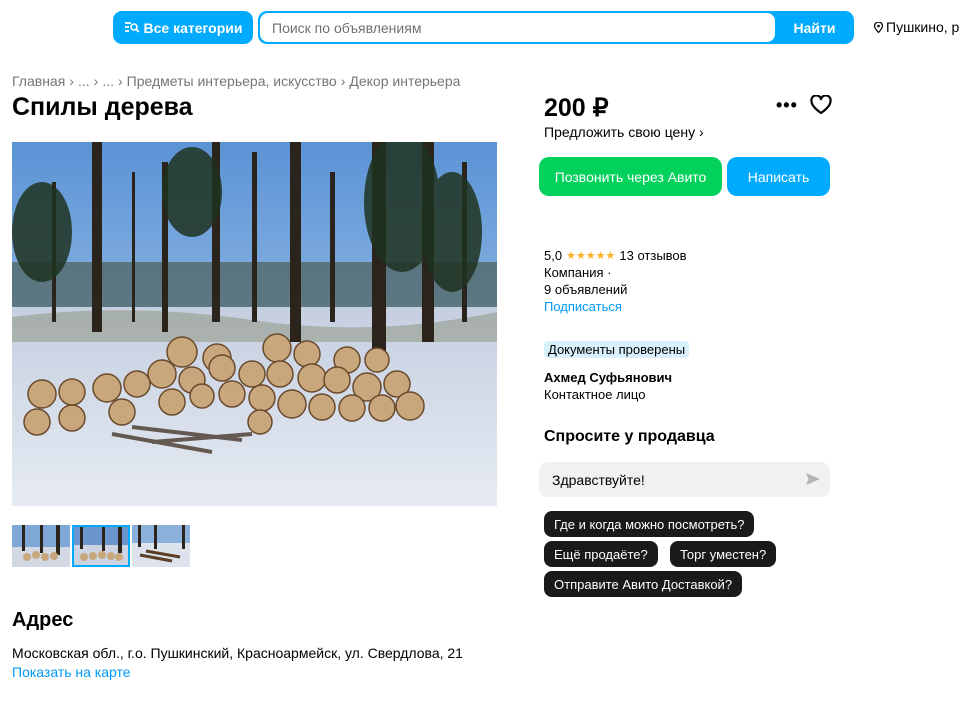 Image resolution: width=960 pixels, height=720 pixels. Describe the element at coordinates (131, 27) in the screenshot. I see `search-icon` at that location.